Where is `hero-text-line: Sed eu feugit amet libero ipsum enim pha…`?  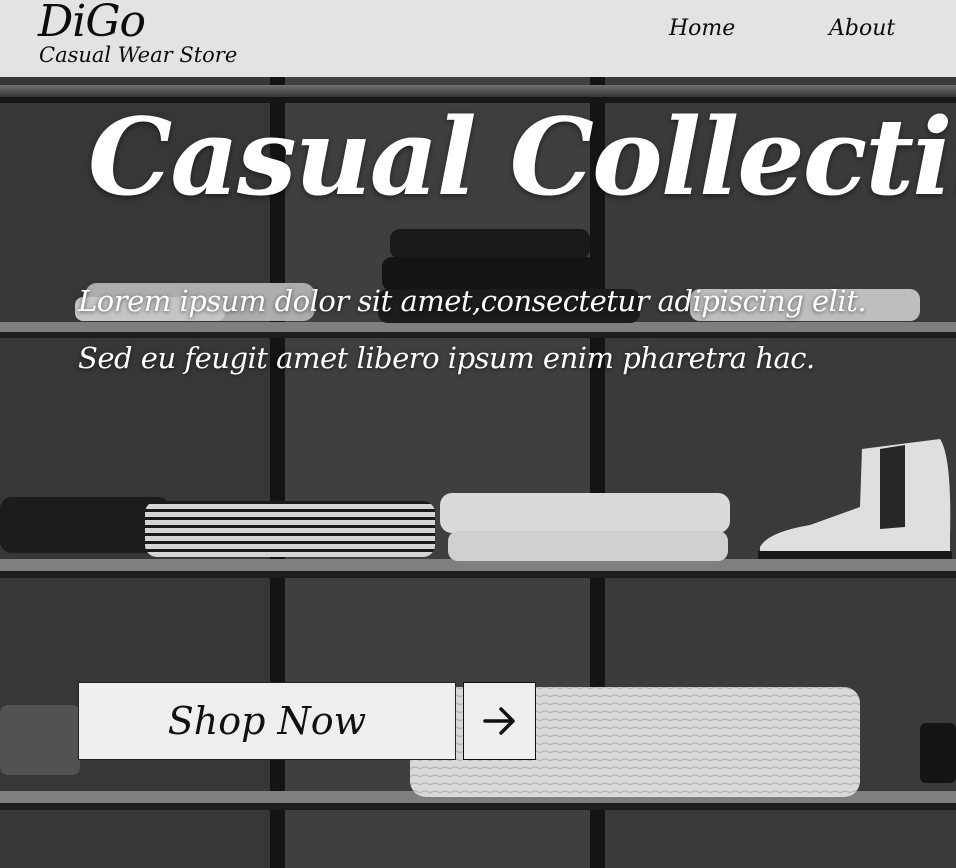 hero-text-line: Sed eu feugit amet libero ipsum enim pha… is located at coordinates (446, 358).